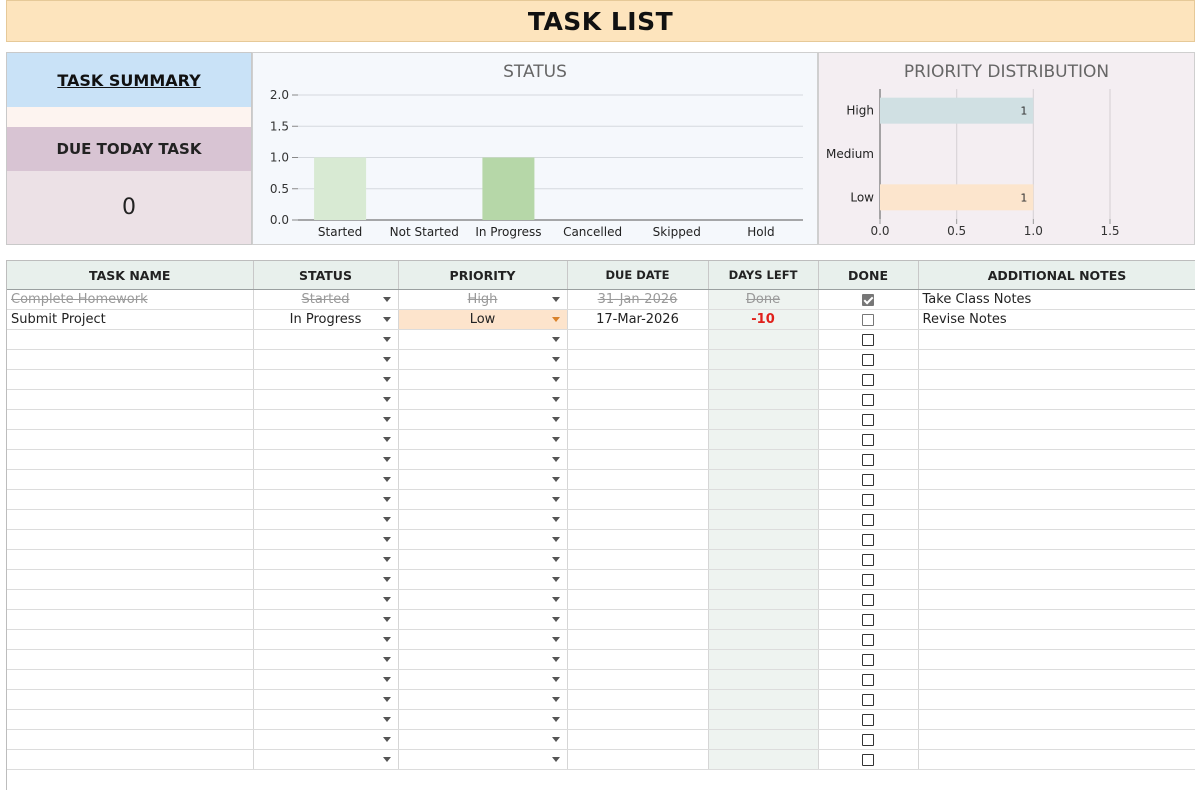 Image resolution: width=1200 pixels, height=790 pixels. I want to click on header-status: STATUS, so click(326, 275).